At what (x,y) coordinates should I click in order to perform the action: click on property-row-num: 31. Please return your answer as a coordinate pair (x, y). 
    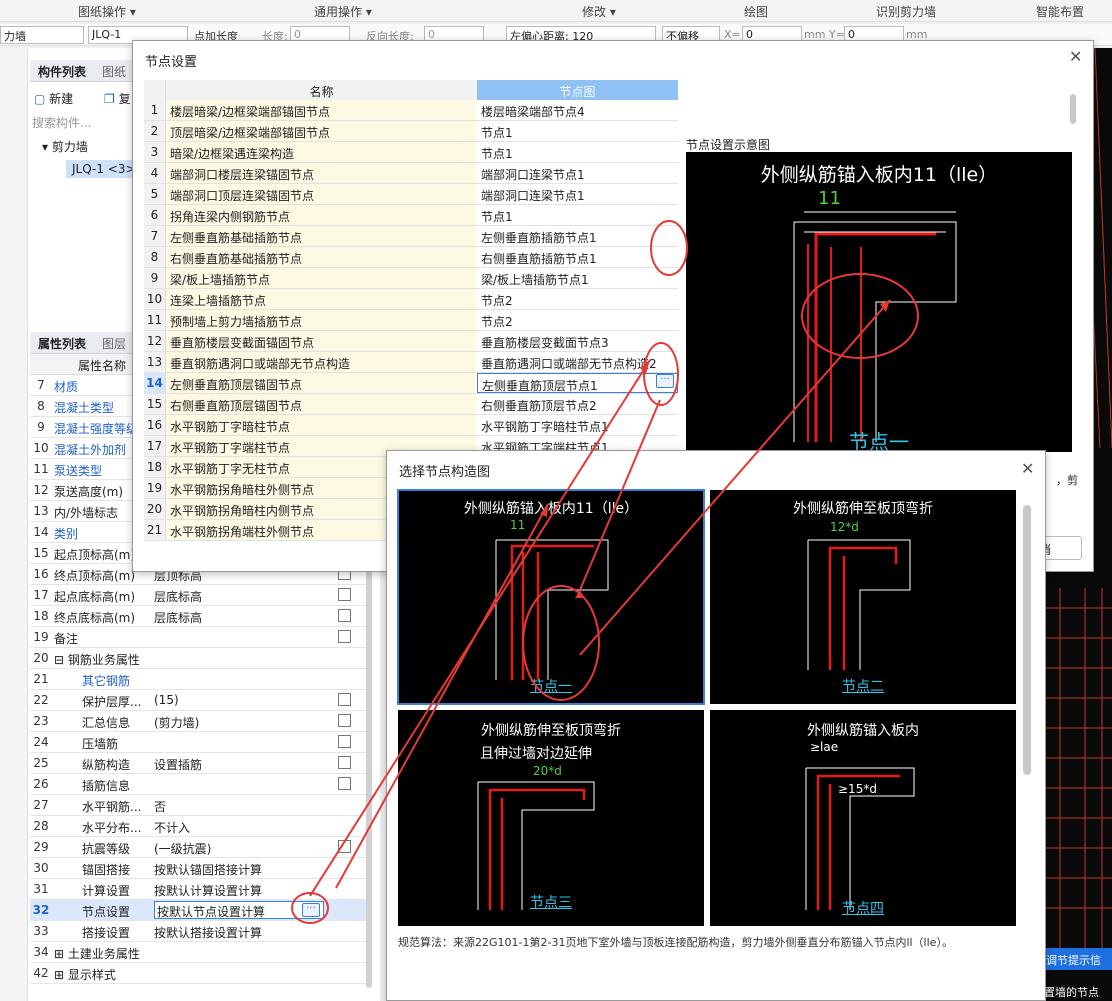
    Looking at the image, I should click on (41, 889).